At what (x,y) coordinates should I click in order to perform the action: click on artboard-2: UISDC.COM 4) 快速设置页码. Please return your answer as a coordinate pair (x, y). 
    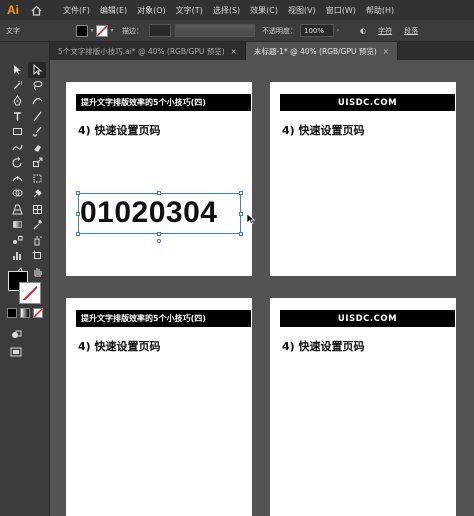
    Looking at the image, I should click on (363, 179).